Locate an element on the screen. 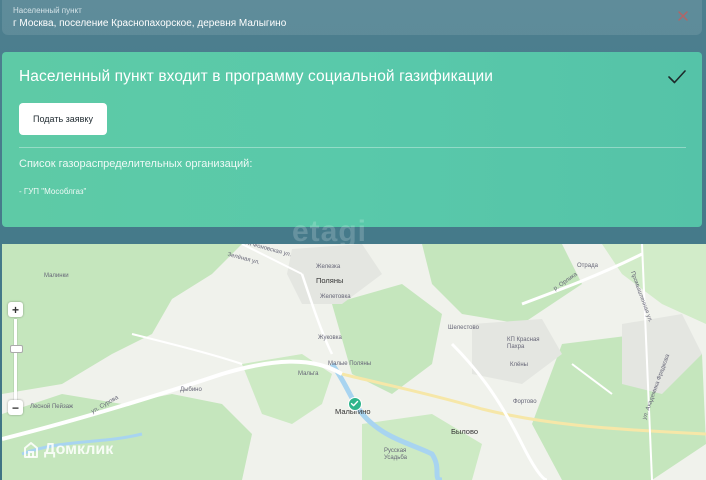  zoom-slider-handle is located at coordinates (16, 349).